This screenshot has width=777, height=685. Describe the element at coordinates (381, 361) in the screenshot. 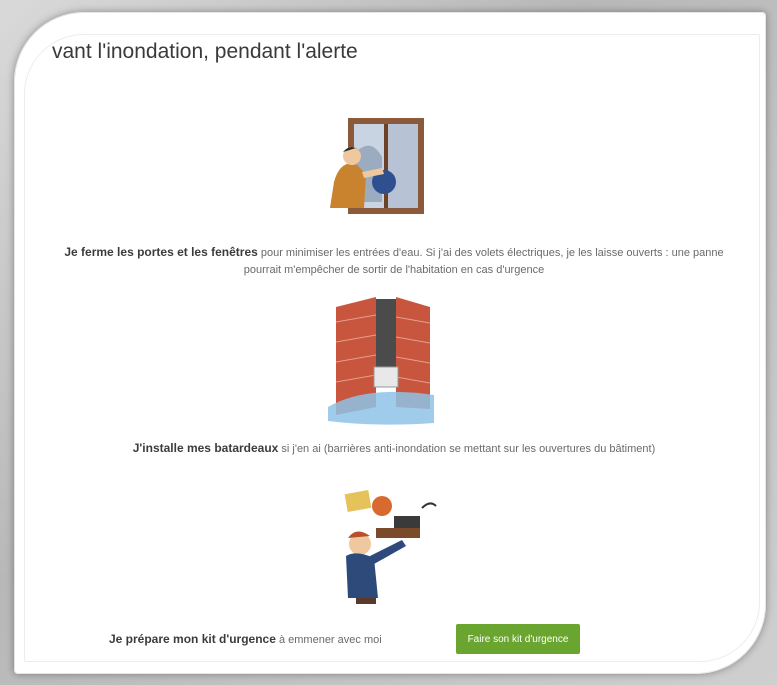

I see `flood-barrier-illustration` at that location.